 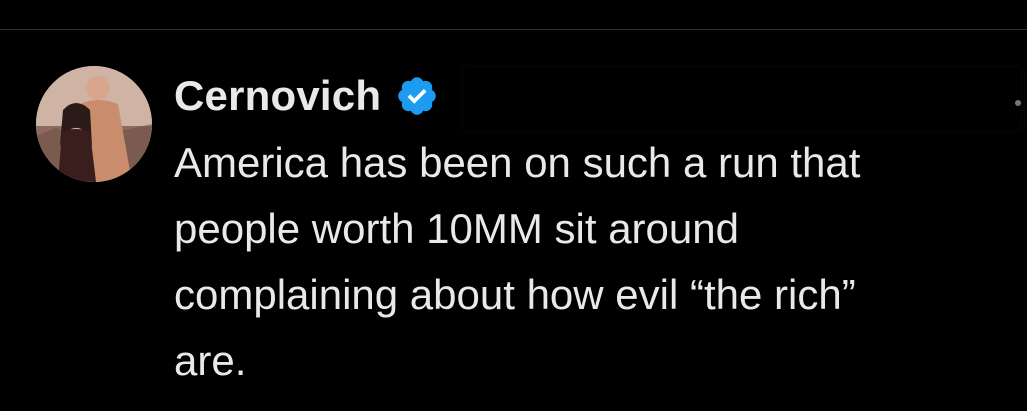 I want to click on verified-badge-icon, so click(x=417, y=96).